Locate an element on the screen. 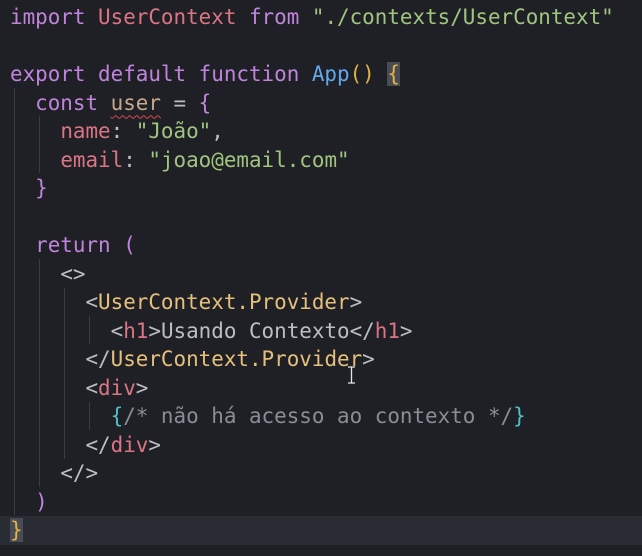 Image resolution: width=642 pixels, height=556 pixels. code-token: const is located at coordinates (73, 102).